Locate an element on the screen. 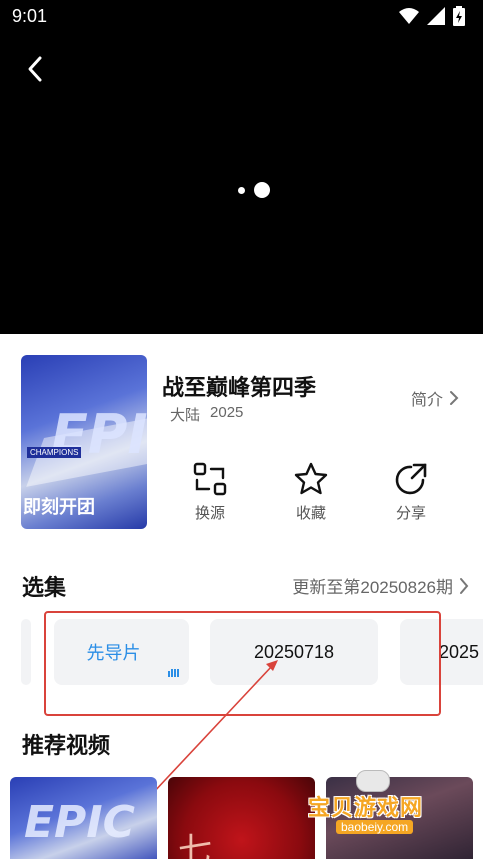 This screenshot has width=483, height=859. show-poster: EPIC CHAMPIONS 即刻开团 is located at coordinates (84, 442).